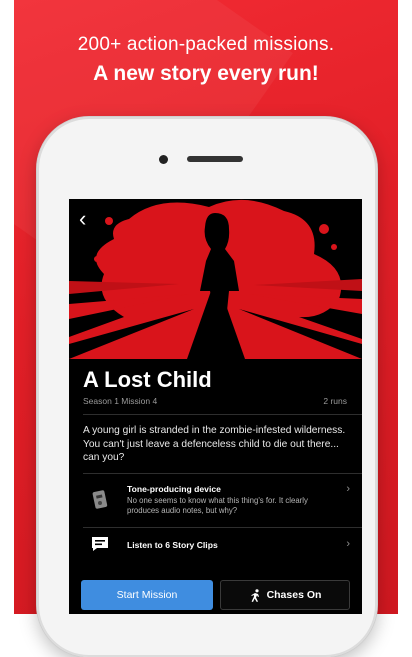  I want to click on chases-toggle-button: Chases On, so click(285, 595).